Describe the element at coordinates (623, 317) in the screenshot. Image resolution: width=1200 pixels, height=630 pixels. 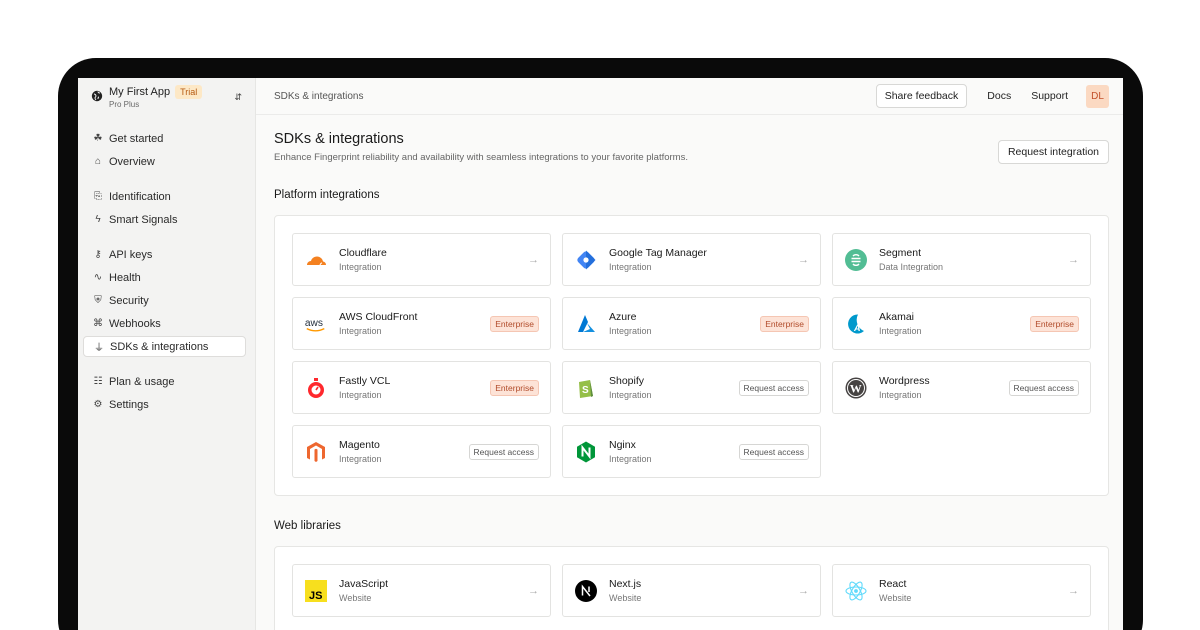
I see `card-name: Azure` at that location.